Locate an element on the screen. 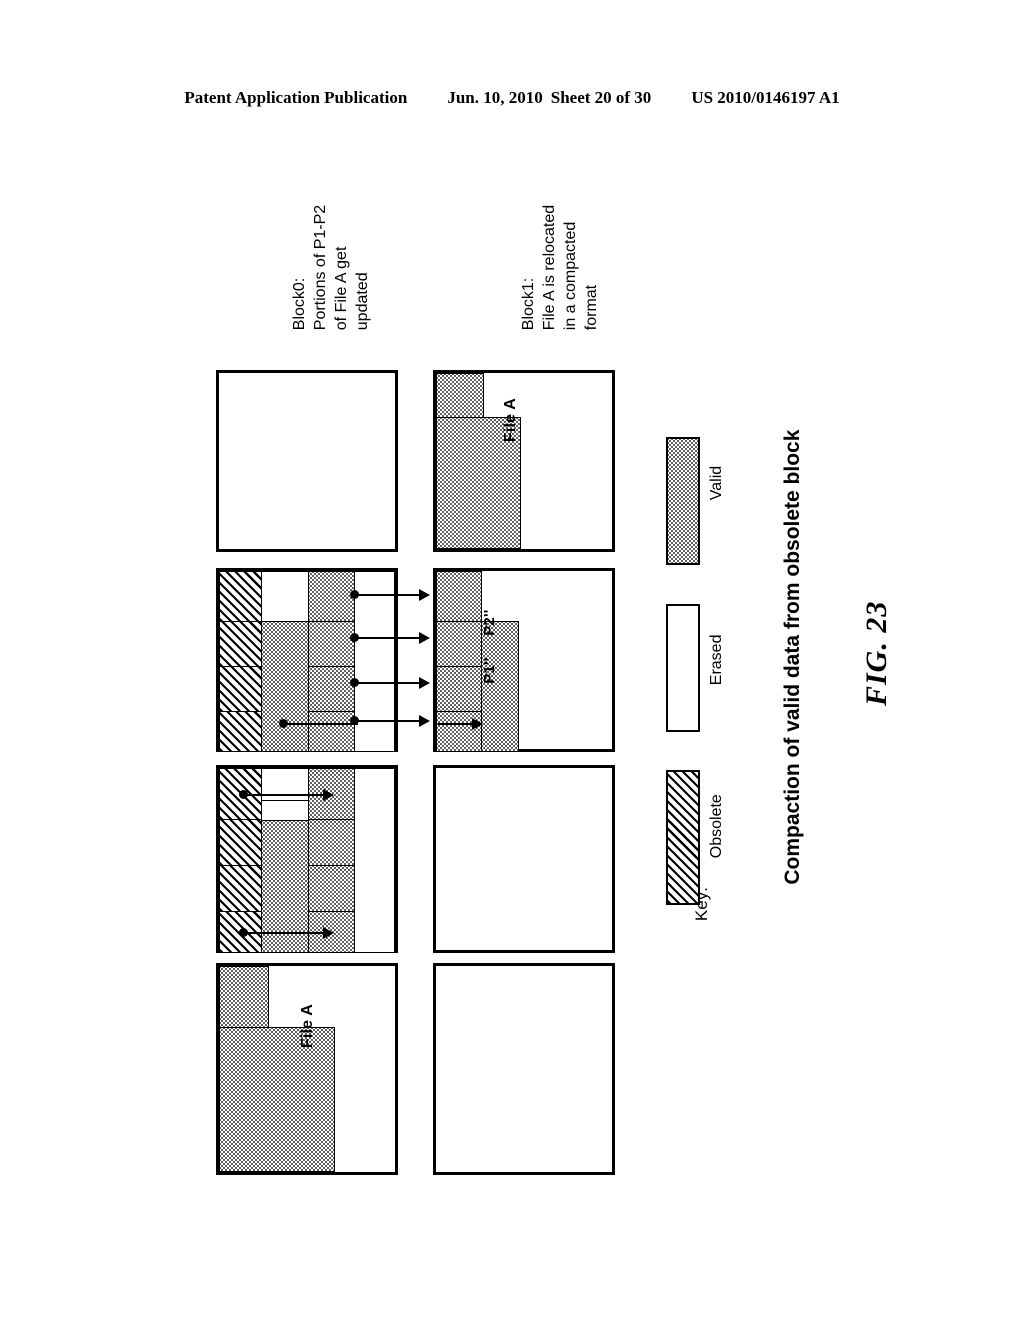 This screenshot has height=1320, width=1024. step4-file-a-part-upper is located at coordinates (460, 395).